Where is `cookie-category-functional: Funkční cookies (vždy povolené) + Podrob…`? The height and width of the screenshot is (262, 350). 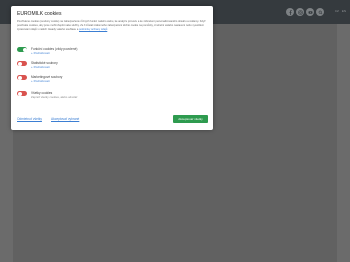 cookie-category-functional: Funkční cookies (vždy povolené) + Podrob… is located at coordinates (47, 51).